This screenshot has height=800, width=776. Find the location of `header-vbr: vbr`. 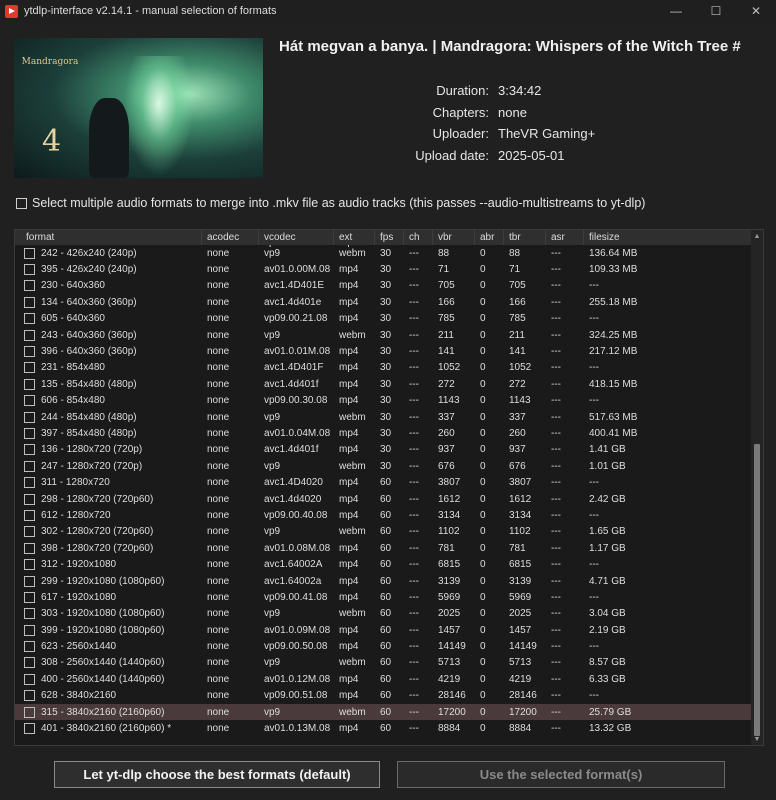

header-vbr: vbr is located at coordinates (454, 237).